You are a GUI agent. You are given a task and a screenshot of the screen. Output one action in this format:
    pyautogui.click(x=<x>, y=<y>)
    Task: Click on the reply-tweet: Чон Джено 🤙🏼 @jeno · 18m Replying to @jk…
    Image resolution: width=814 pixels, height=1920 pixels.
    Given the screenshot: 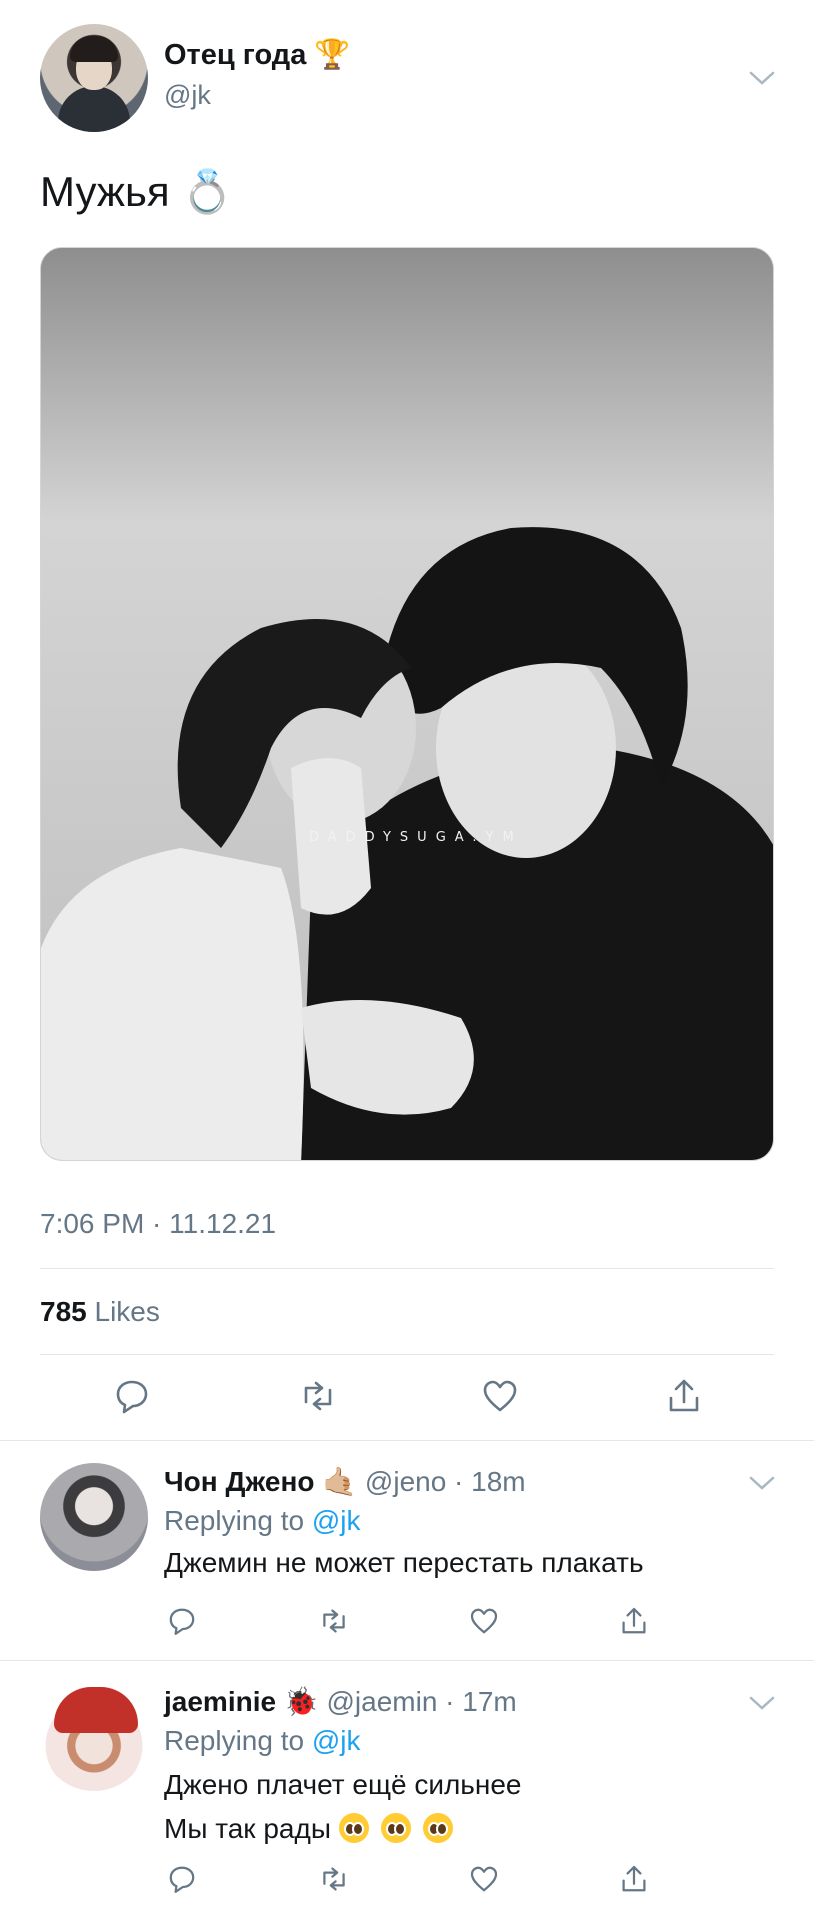 What is the action you would take?
    pyautogui.click(x=407, y=1550)
    